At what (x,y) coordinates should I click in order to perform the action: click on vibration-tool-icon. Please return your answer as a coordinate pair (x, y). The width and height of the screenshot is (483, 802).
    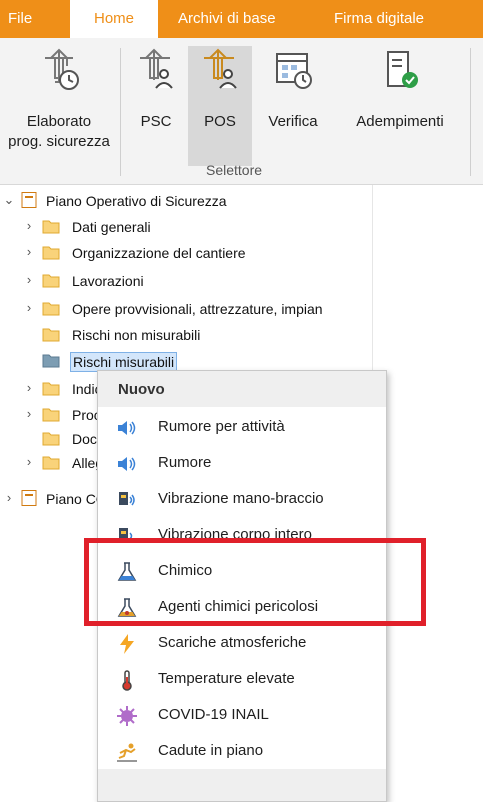
    Looking at the image, I should click on (127, 499).